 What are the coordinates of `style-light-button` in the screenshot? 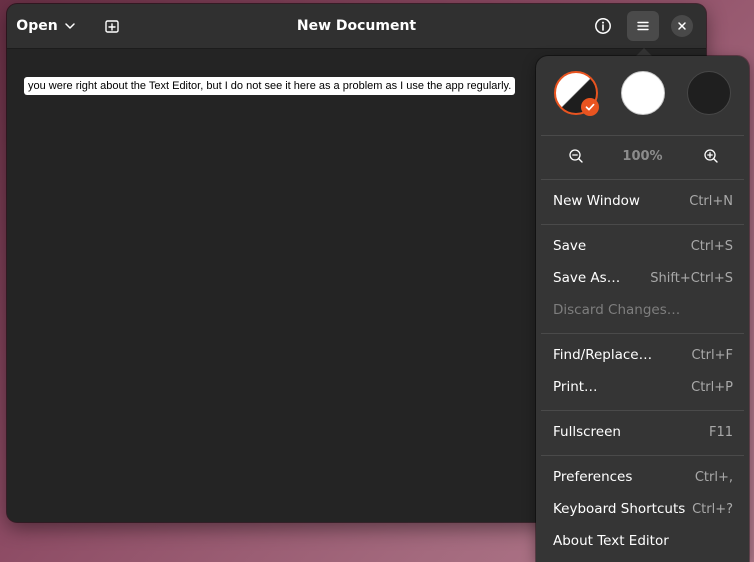 It's located at (643, 93).